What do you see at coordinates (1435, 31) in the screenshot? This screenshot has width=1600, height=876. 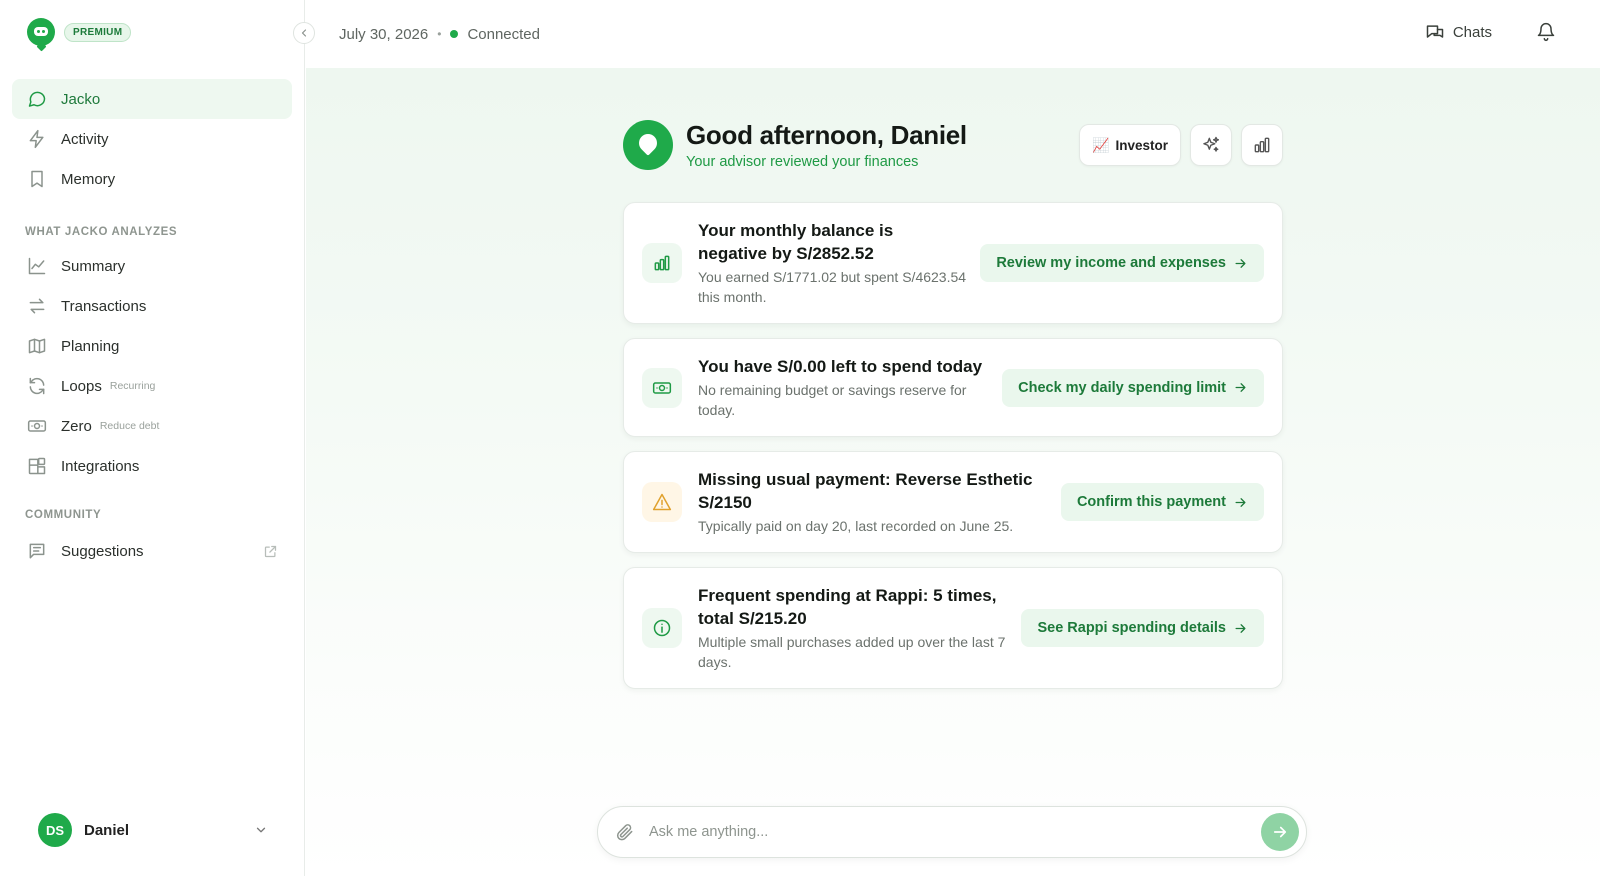 I see `chats-icon` at bounding box center [1435, 31].